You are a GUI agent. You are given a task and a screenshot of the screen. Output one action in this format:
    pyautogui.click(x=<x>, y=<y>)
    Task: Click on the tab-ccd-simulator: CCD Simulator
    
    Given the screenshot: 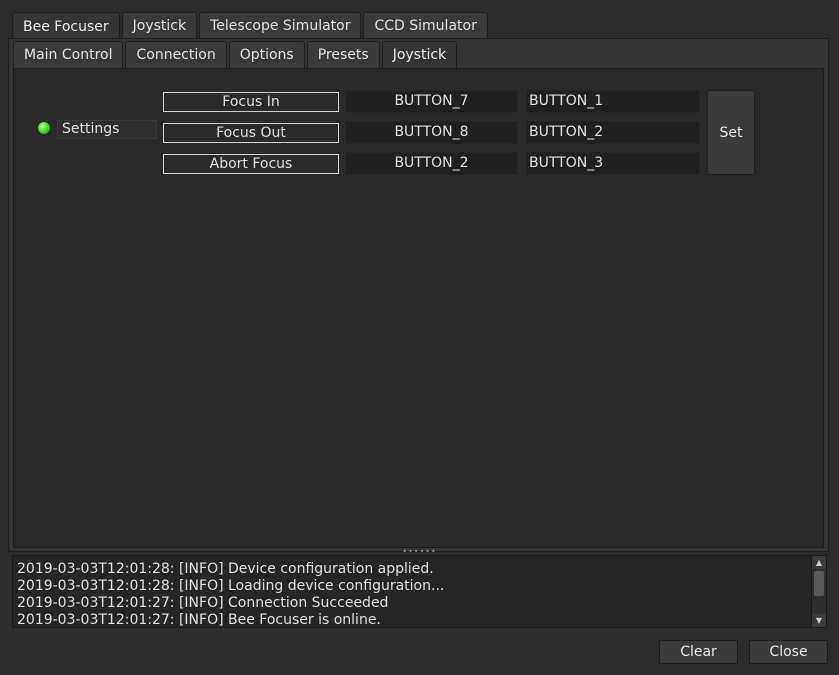 What is the action you would take?
    pyautogui.click(x=425, y=25)
    